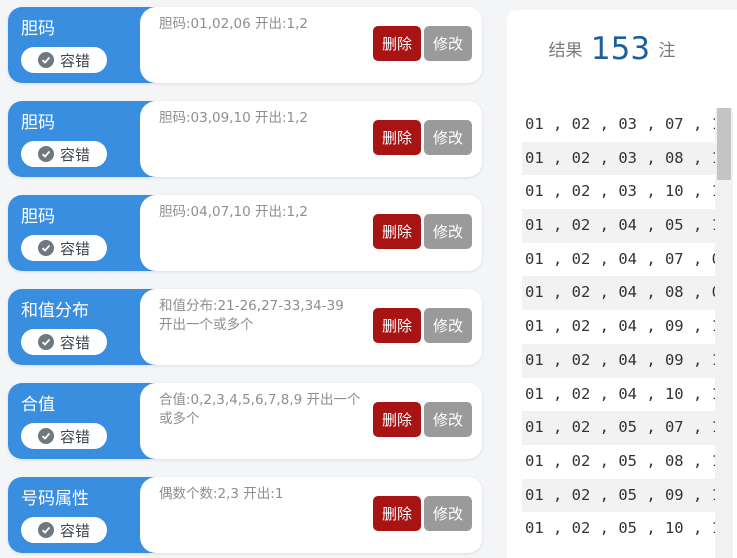  What do you see at coordinates (626, 360) in the screenshot?
I see `combination-row: 01 , 02 , 04 , 09 , 11` at bounding box center [626, 360].